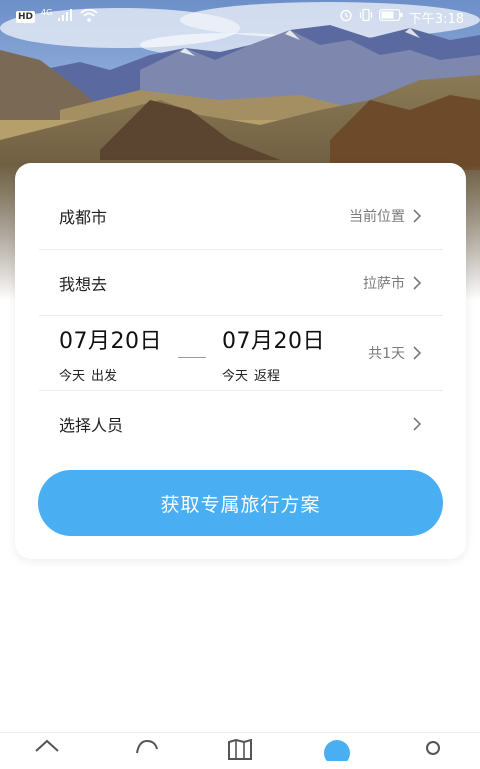 The height and width of the screenshot is (769, 480). I want to click on signal-icon, so click(66, 17).